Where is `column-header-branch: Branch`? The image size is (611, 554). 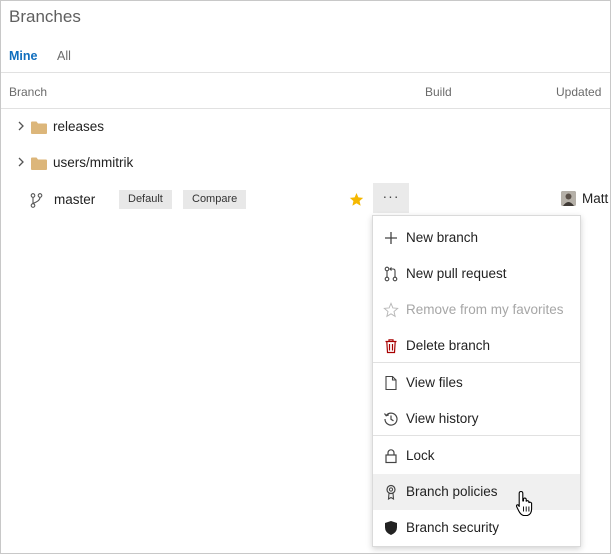 column-header-branch: Branch is located at coordinates (28, 92).